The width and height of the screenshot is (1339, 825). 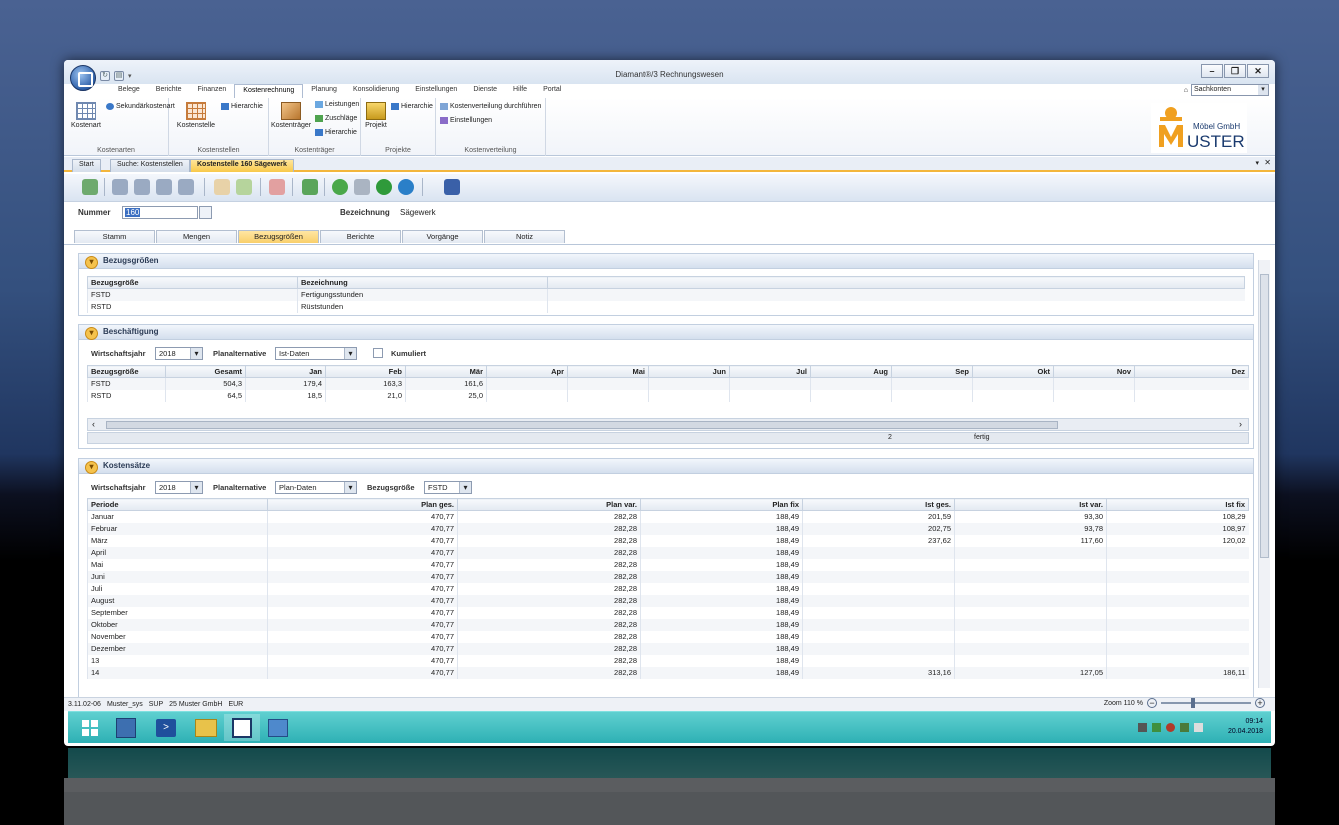 What do you see at coordinates (186, 187) in the screenshot?
I see `last-record-icon` at bounding box center [186, 187].